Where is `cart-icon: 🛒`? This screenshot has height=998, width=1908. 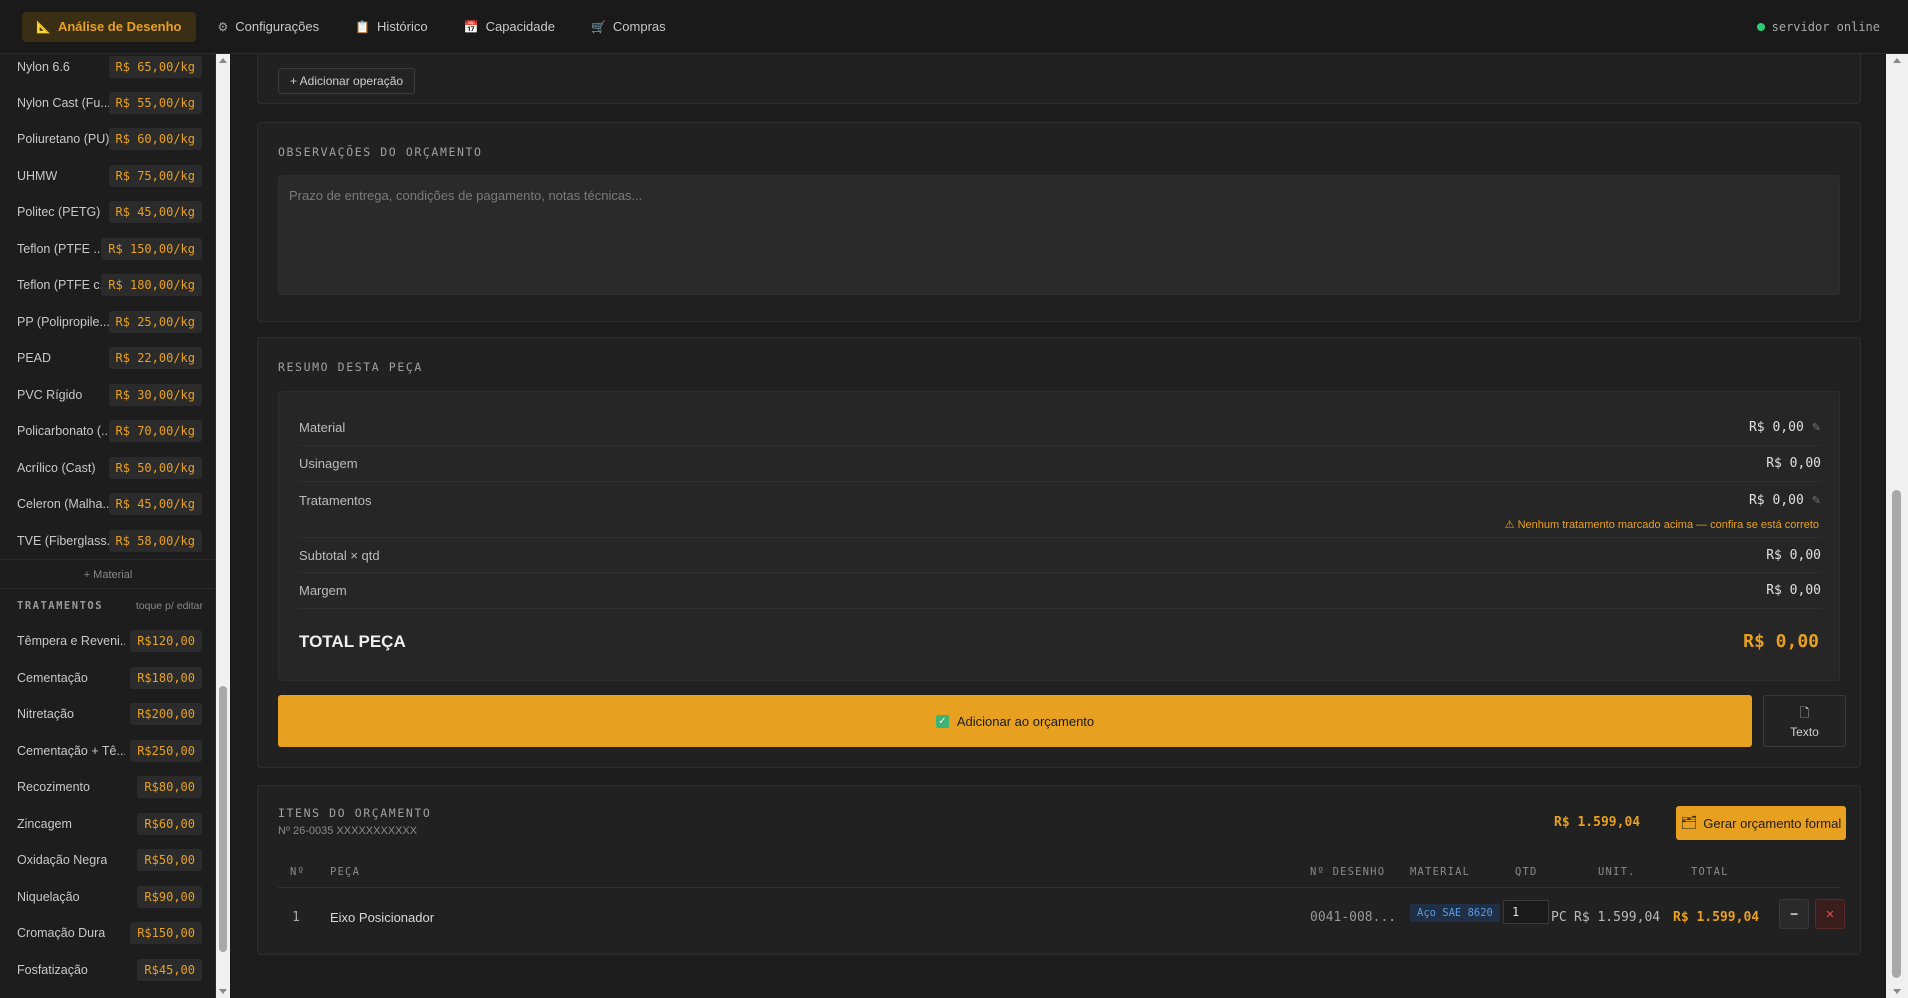
cart-icon: 🛒 is located at coordinates (598, 26).